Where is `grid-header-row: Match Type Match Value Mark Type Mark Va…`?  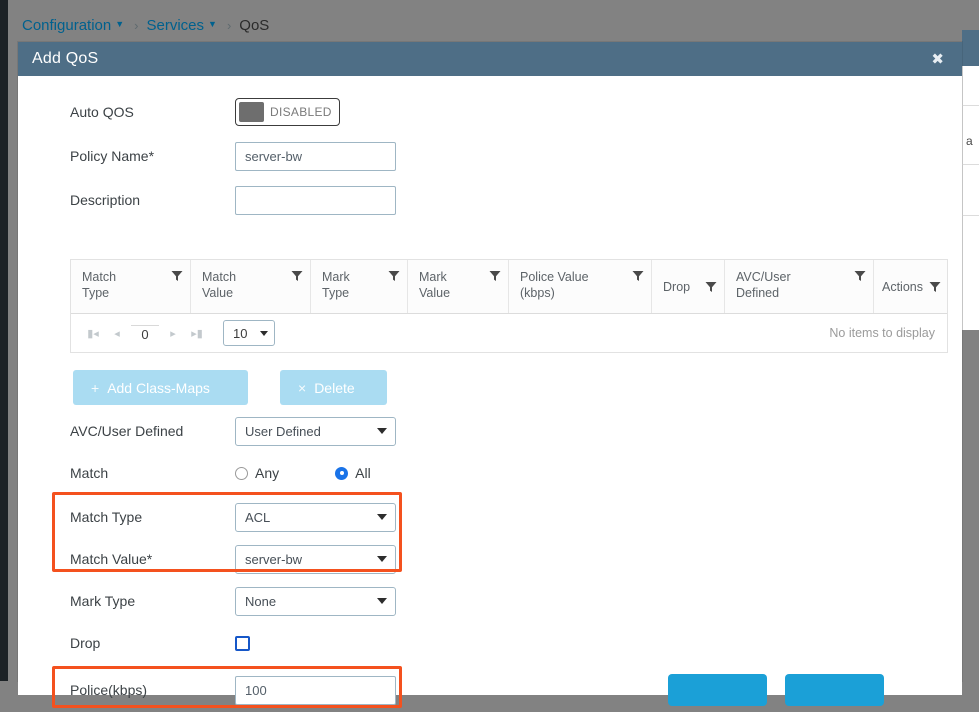 grid-header-row: Match Type Match Value Mark Type Mark Va… is located at coordinates (509, 287).